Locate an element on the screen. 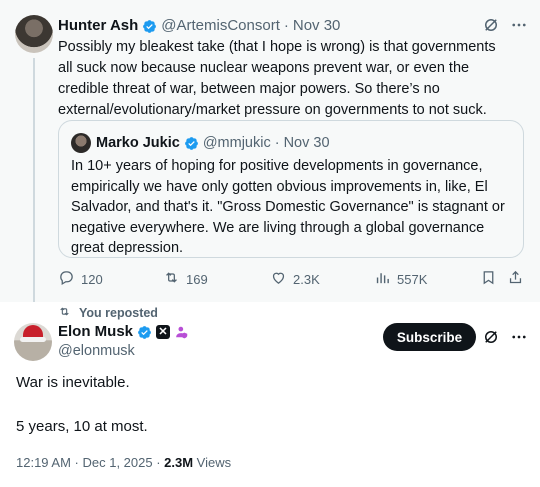 This screenshot has width=540, height=487. avatar-hunter-ash is located at coordinates (34, 34).